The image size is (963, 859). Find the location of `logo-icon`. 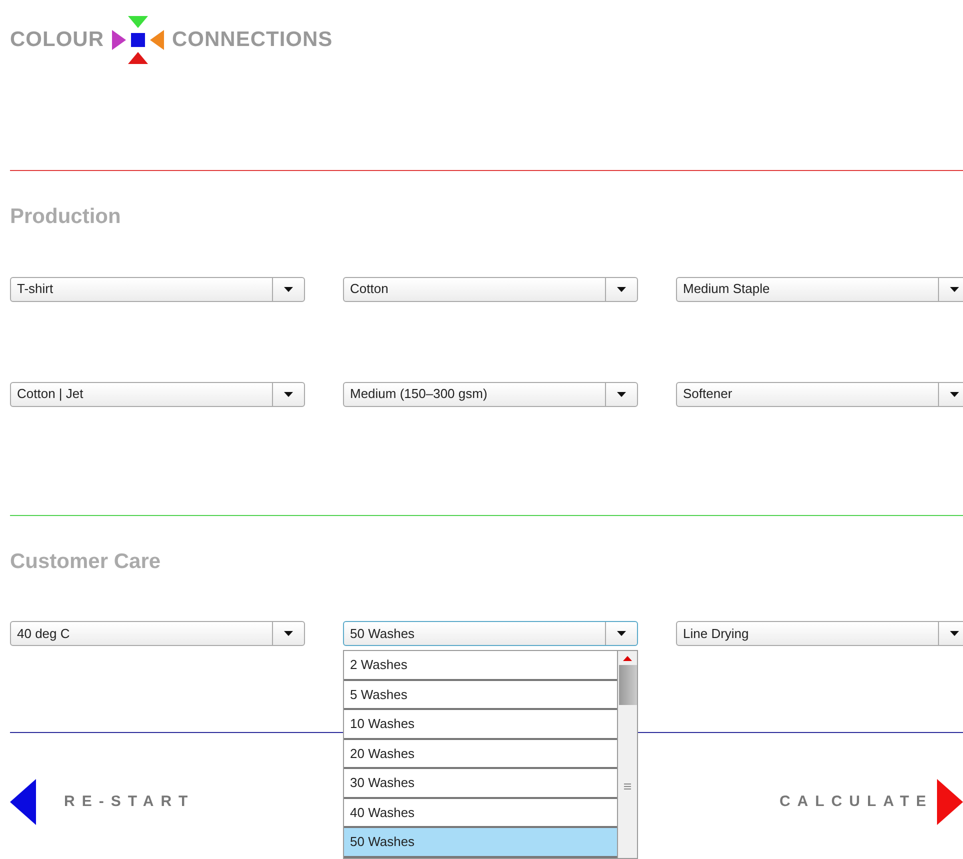

logo-icon is located at coordinates (138, 40).